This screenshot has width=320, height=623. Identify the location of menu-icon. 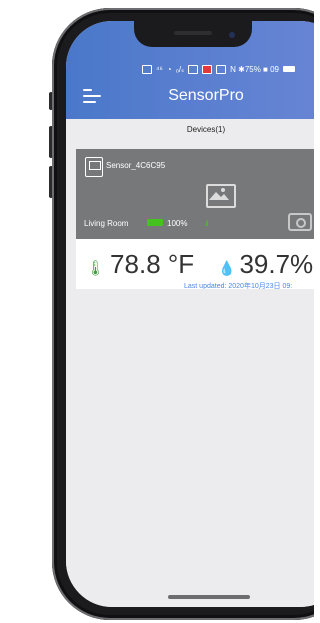
(92, 97).